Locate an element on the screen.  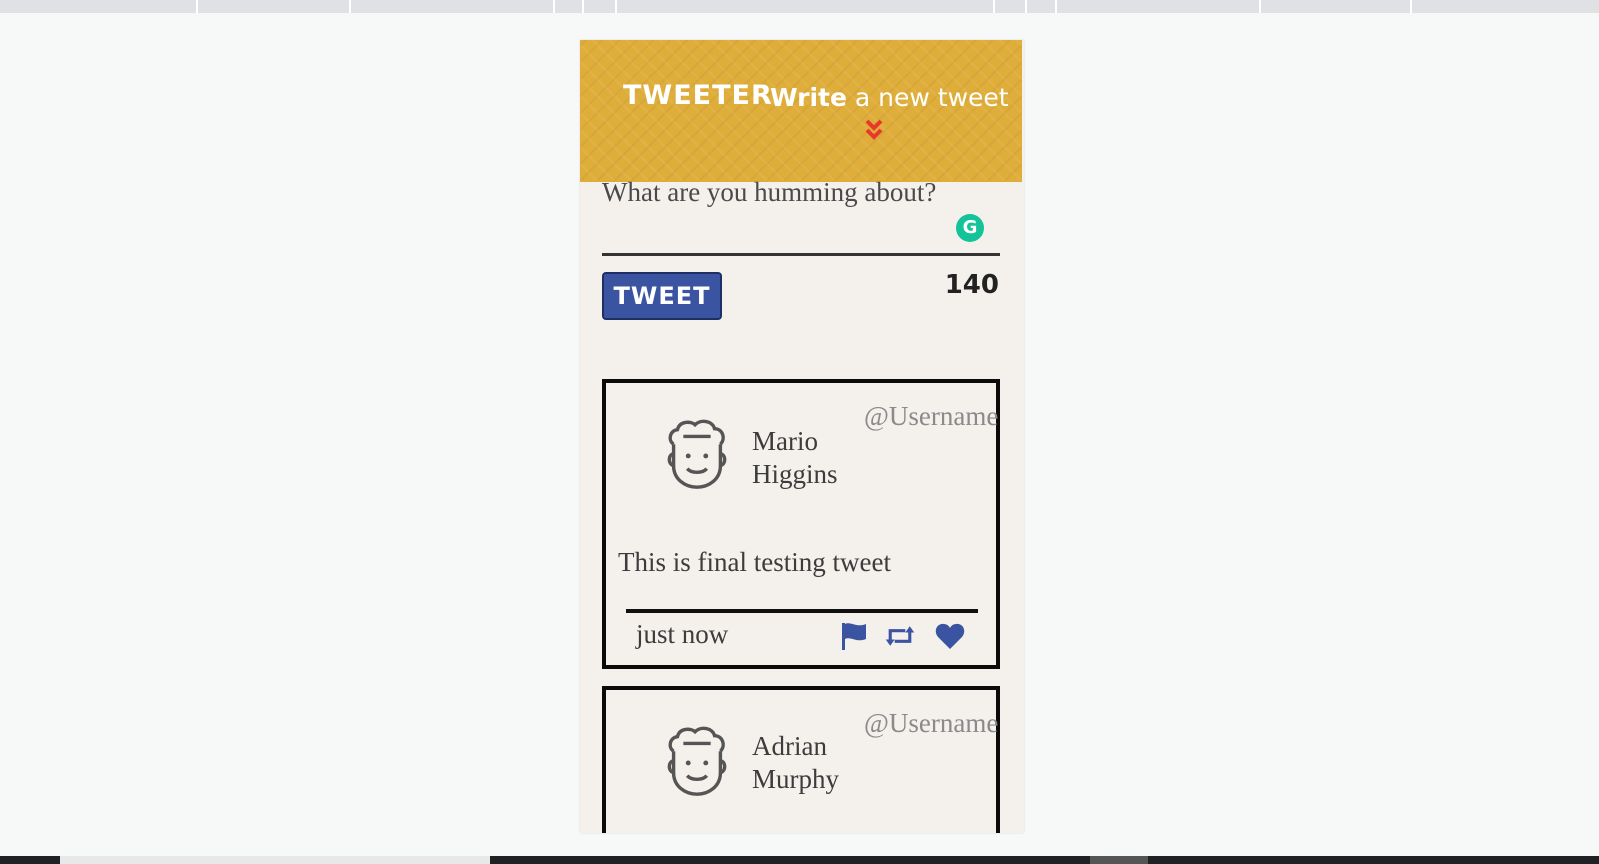
tweet-card: Adrian Murphy @Username is located at coordinates (801, 759).